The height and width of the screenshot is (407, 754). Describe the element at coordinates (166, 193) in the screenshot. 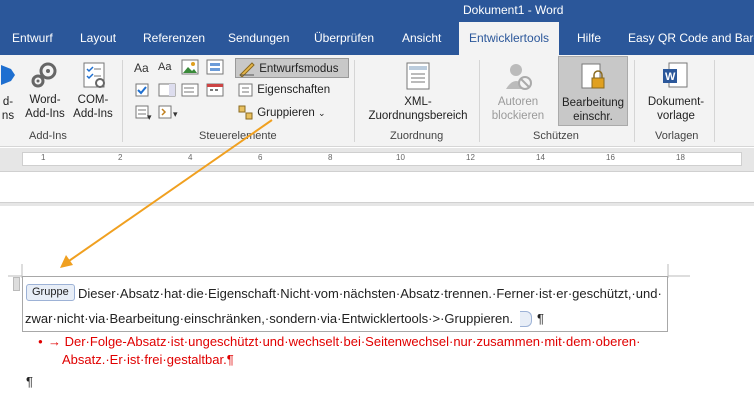

I see `annotation-arrow` at that location.